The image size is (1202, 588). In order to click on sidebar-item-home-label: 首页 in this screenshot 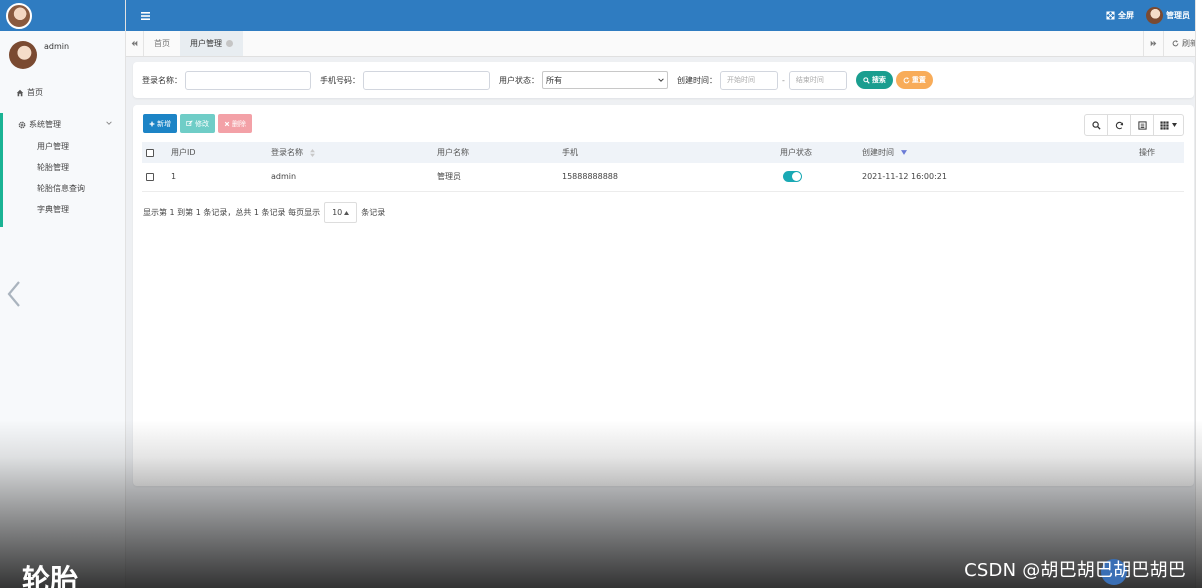, I will do `click(35, 92)`.